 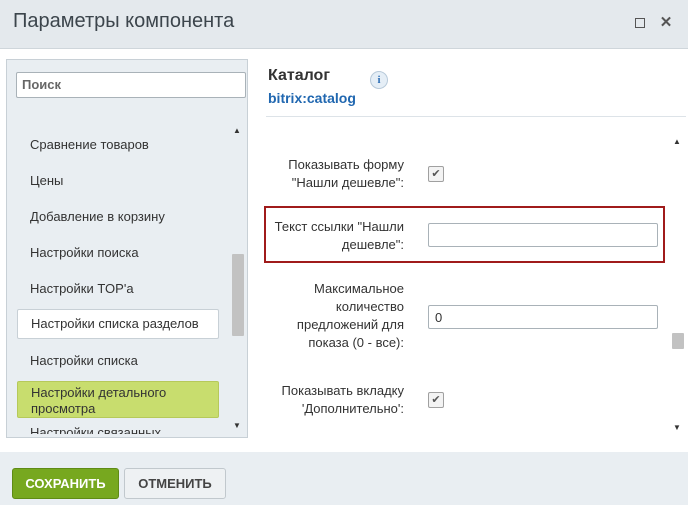 I want to click on search-box, so click(x=131, y=85).